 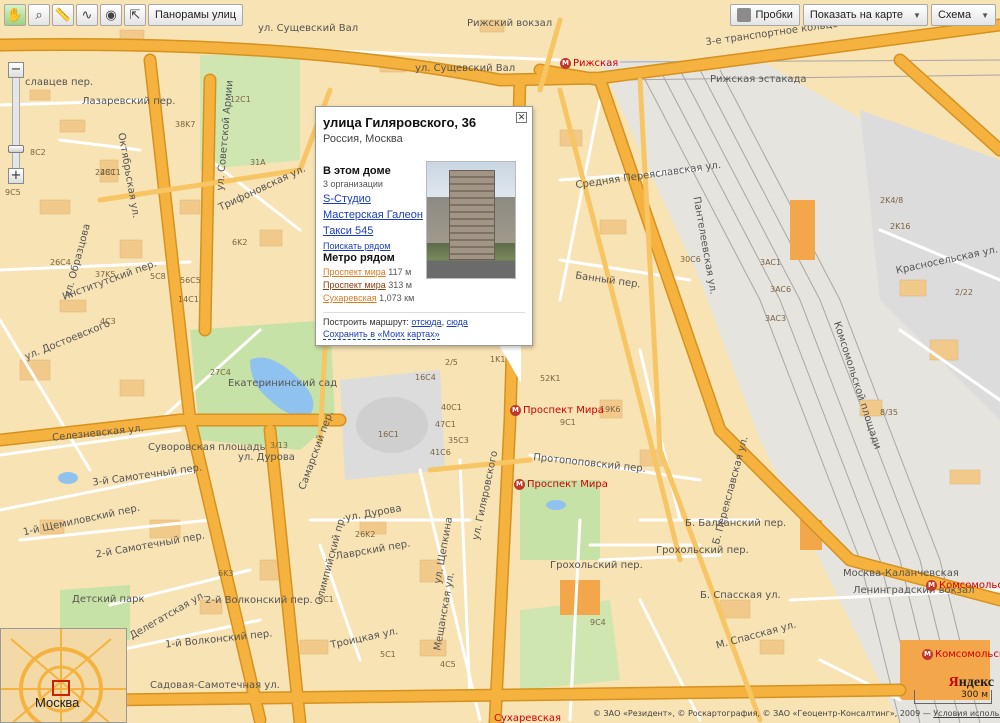 I want to click on map-type-dropdown: Схема ▼, so click(x=963, y=15).